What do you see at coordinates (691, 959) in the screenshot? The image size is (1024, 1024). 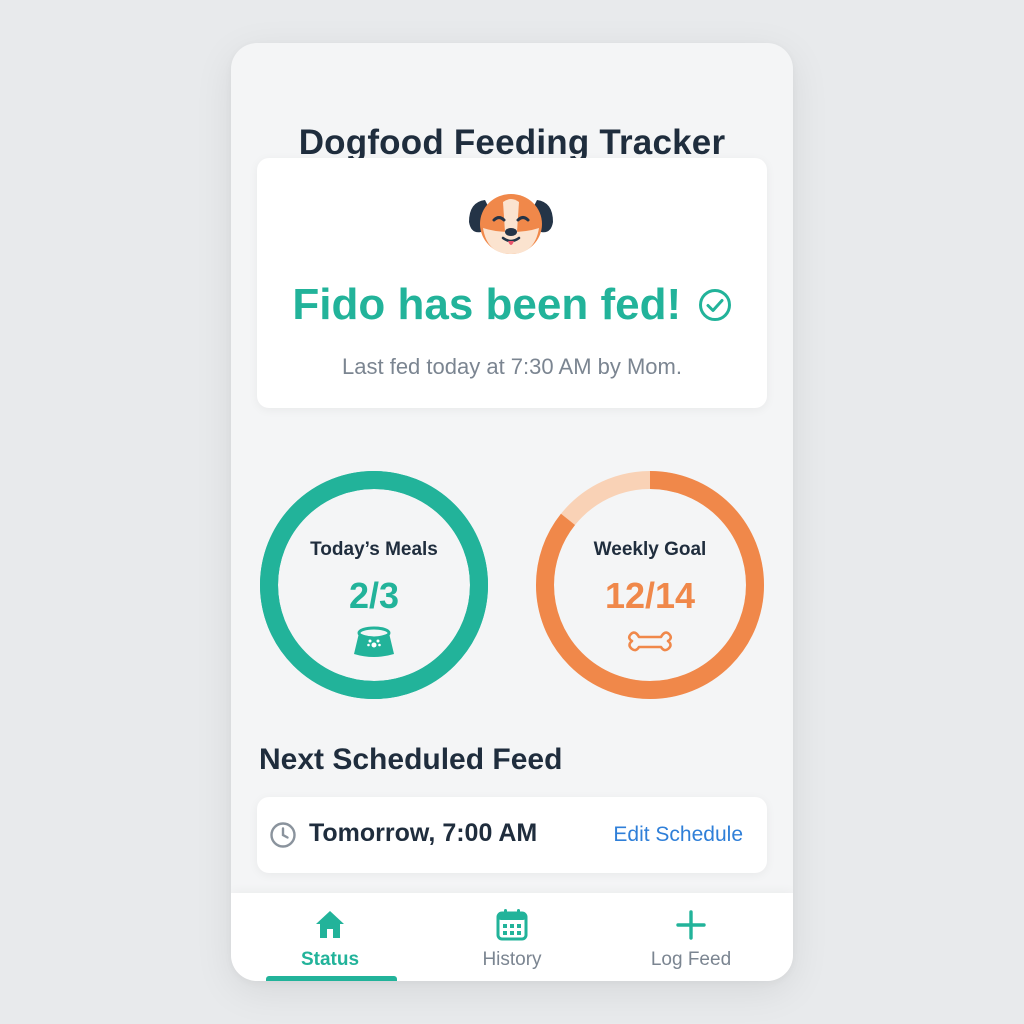 I see `nav-label-log-feed: Log Feed` at bounding box center [691, 959].